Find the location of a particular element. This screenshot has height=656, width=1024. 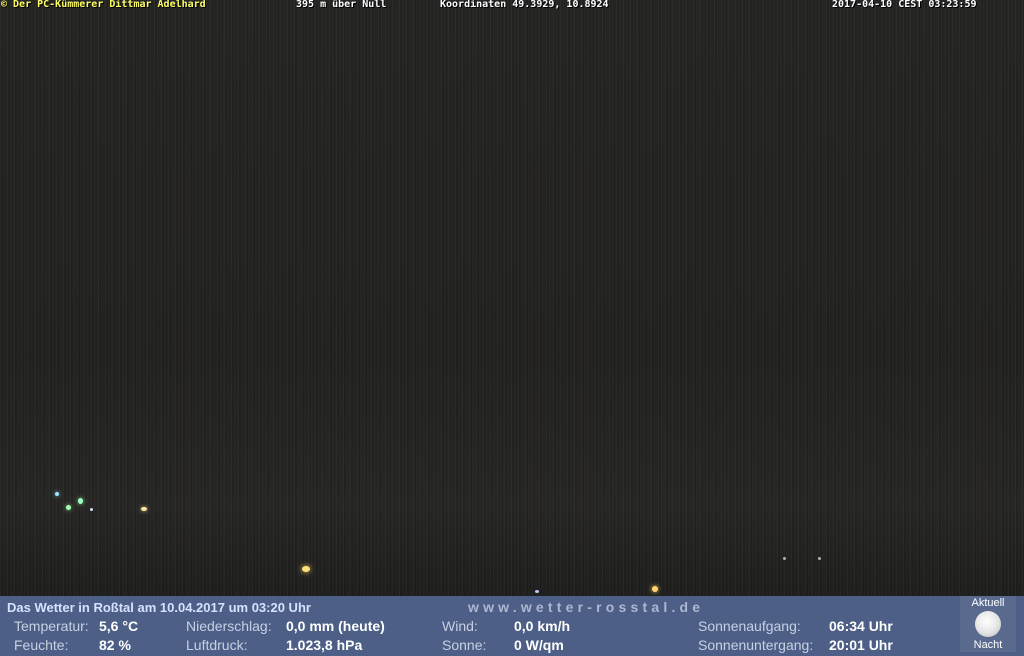

moon-current-label: Aktuell is located at coordinates (988, 603).